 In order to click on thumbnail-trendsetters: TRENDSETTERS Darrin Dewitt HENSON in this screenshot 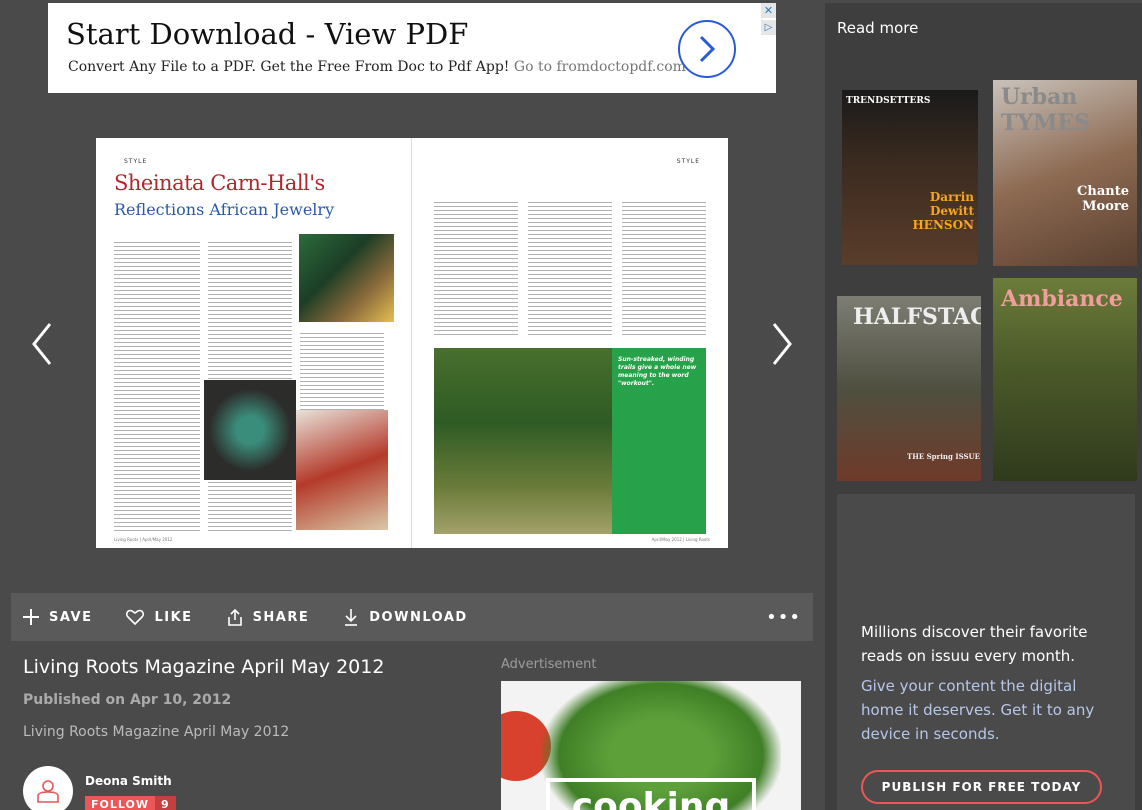, I will do `click(910, 177)`.